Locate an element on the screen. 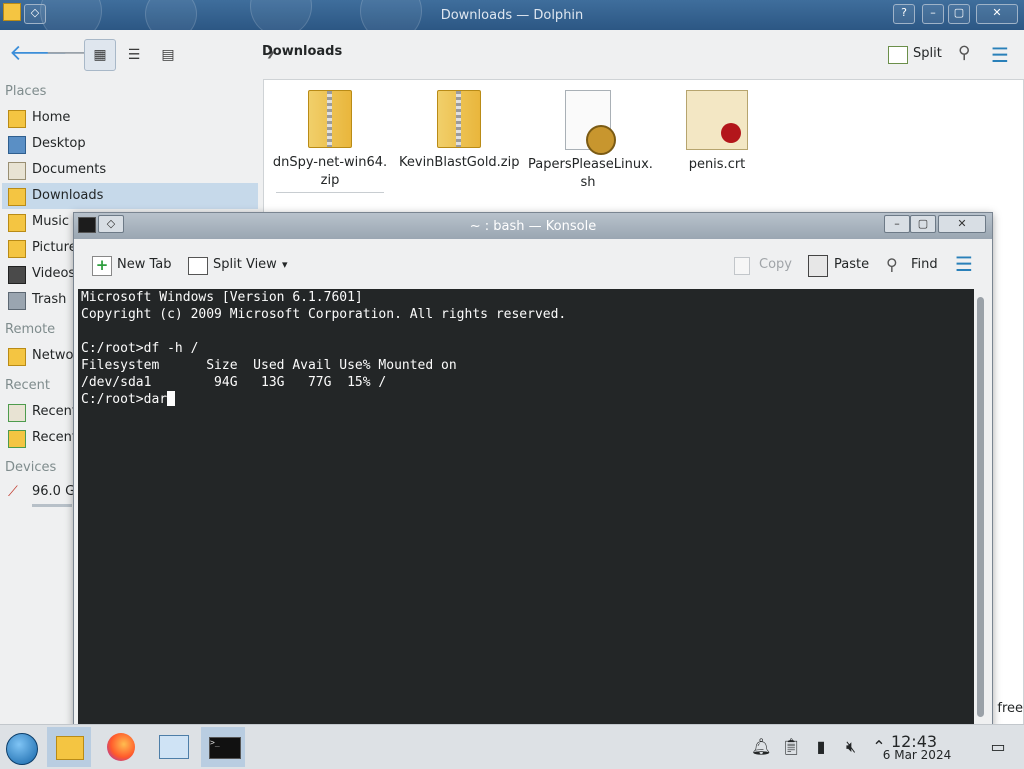 The image size is (1024, 769). help-icon: ? is located at coordinates (904, 14).